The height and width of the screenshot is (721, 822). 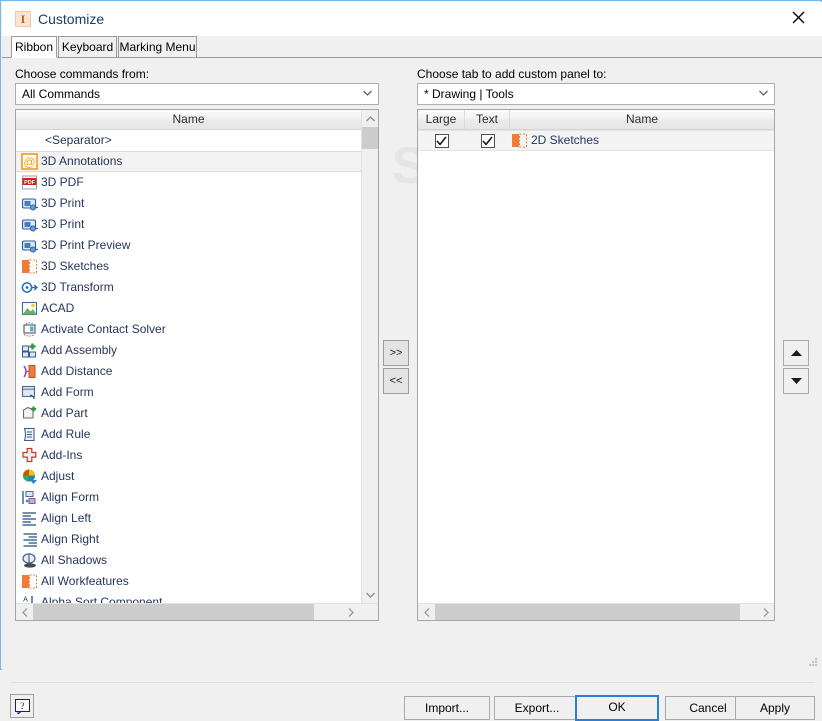 I want to click on list-item: @3D Annotations, so click(x=188, y=161).